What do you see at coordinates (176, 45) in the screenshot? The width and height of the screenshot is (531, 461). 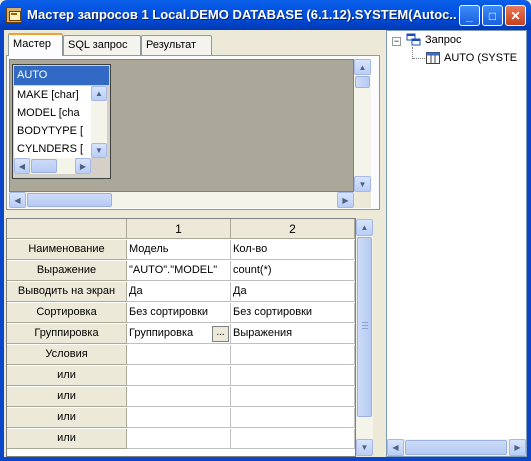 I see `tab-result: Результат` at bounding box center [176, 45].